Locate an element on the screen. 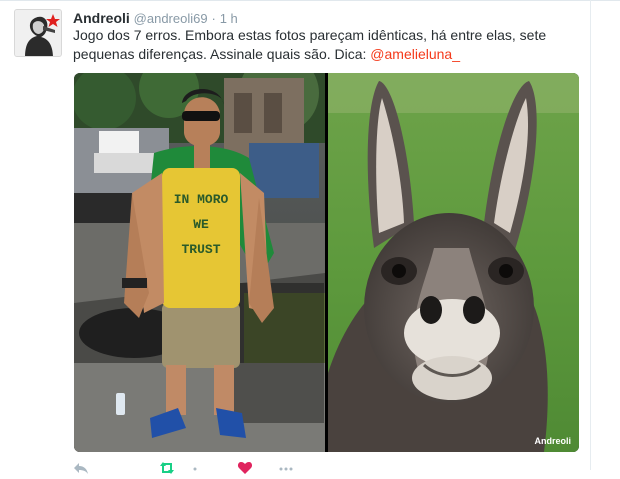 The image size is (620, 479). tweet-actions is located at coordinates (223, 467).